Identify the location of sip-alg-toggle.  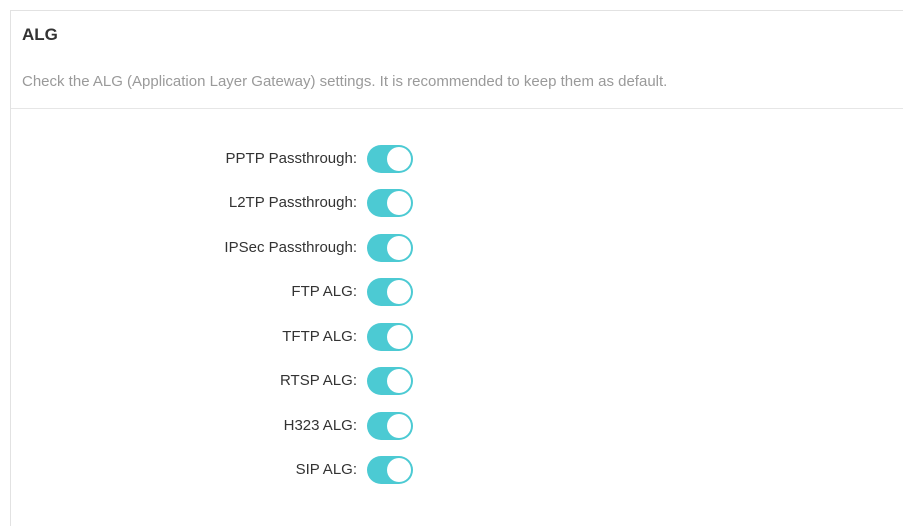
(390, 470).